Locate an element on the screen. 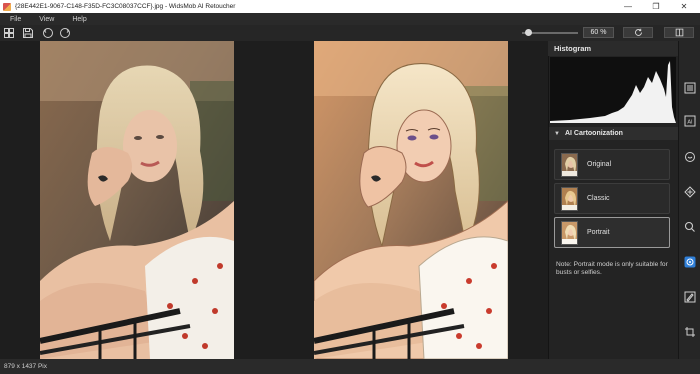  mode-portrait-label: Portrait is located at coordinates (598, 232).